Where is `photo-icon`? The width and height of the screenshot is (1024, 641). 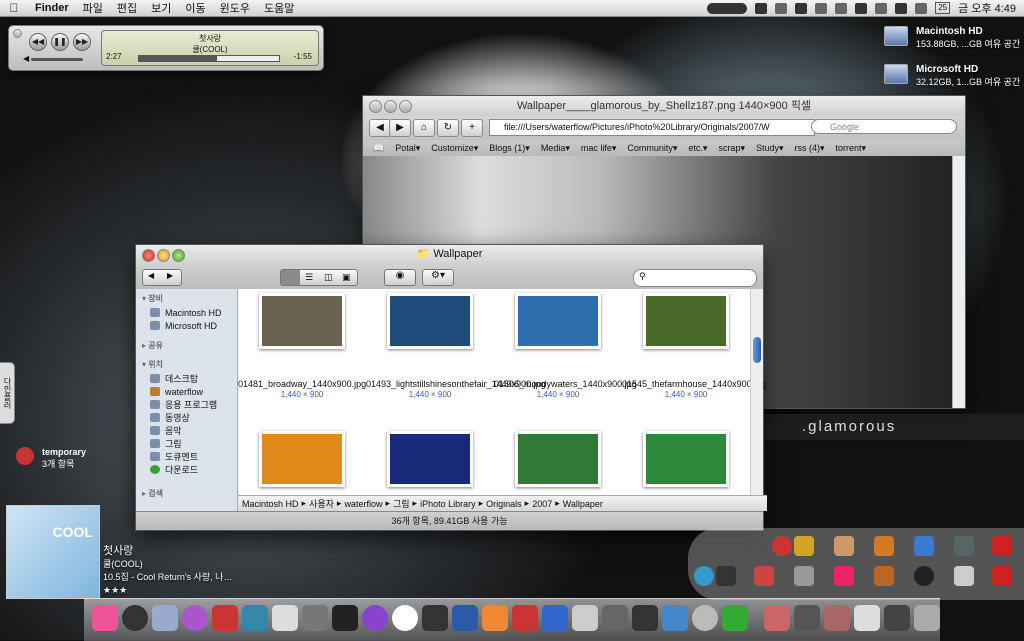 photo-icon is located at coordinates (844, 546).